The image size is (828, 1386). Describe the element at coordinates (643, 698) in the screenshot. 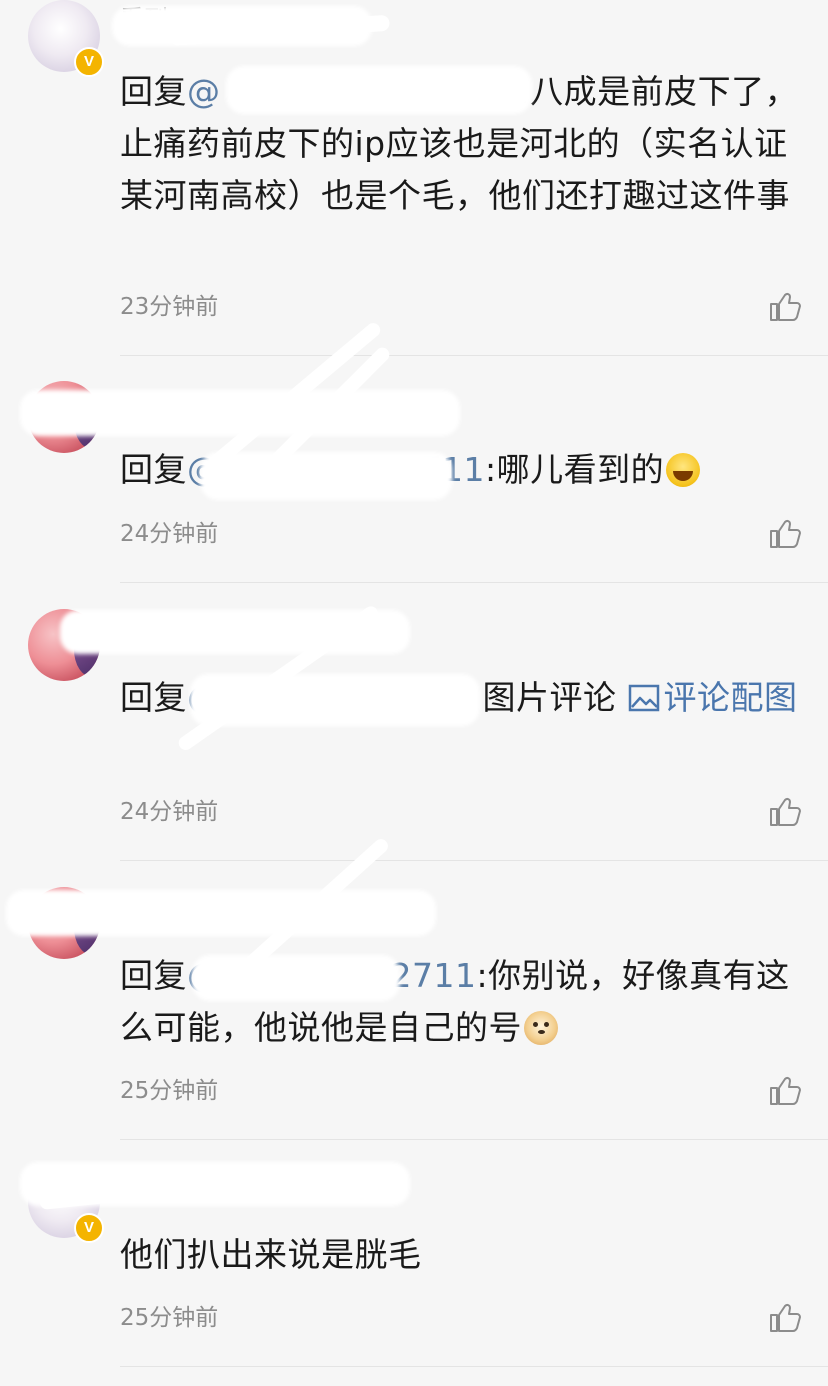

I see `image-icon` at that location.